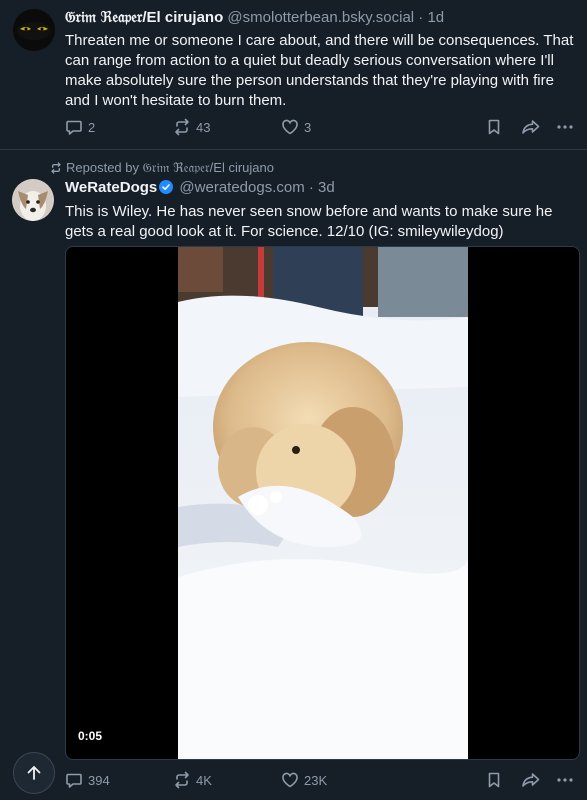 The height and width of the screenshot is (800, 587). I want to click on display-name: 𝔊𝔯𝔦𝔪 ℜ𝔢𝔞𝔭𝔢𝔯/El cirujano, so click(144, 17).